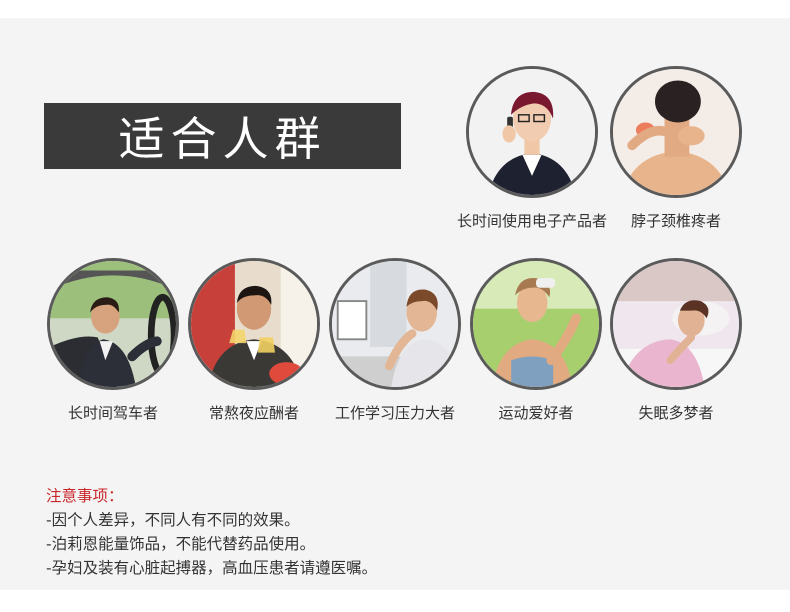 This screenshot has height=612, width=790. I want to click on group-label: 工作学习压力大者, so click(394, 413).